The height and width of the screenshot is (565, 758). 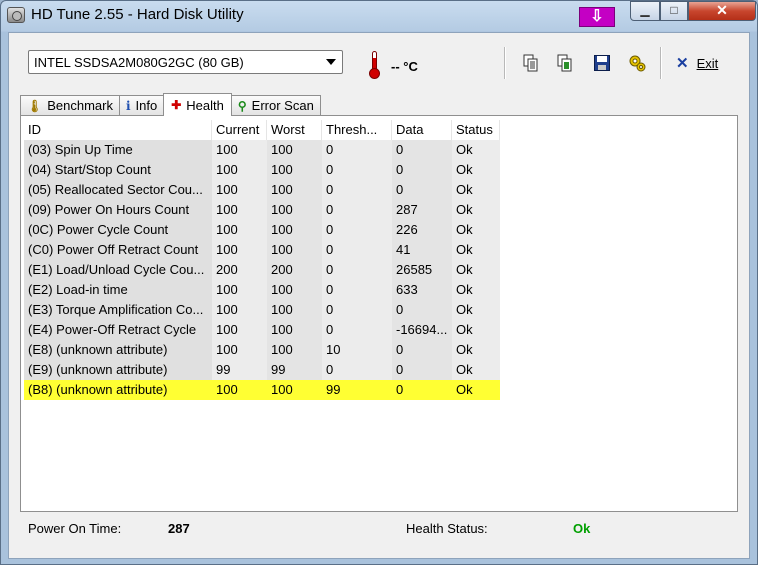 I want to click on column-header-id: ID, so click(x=118, y=130).